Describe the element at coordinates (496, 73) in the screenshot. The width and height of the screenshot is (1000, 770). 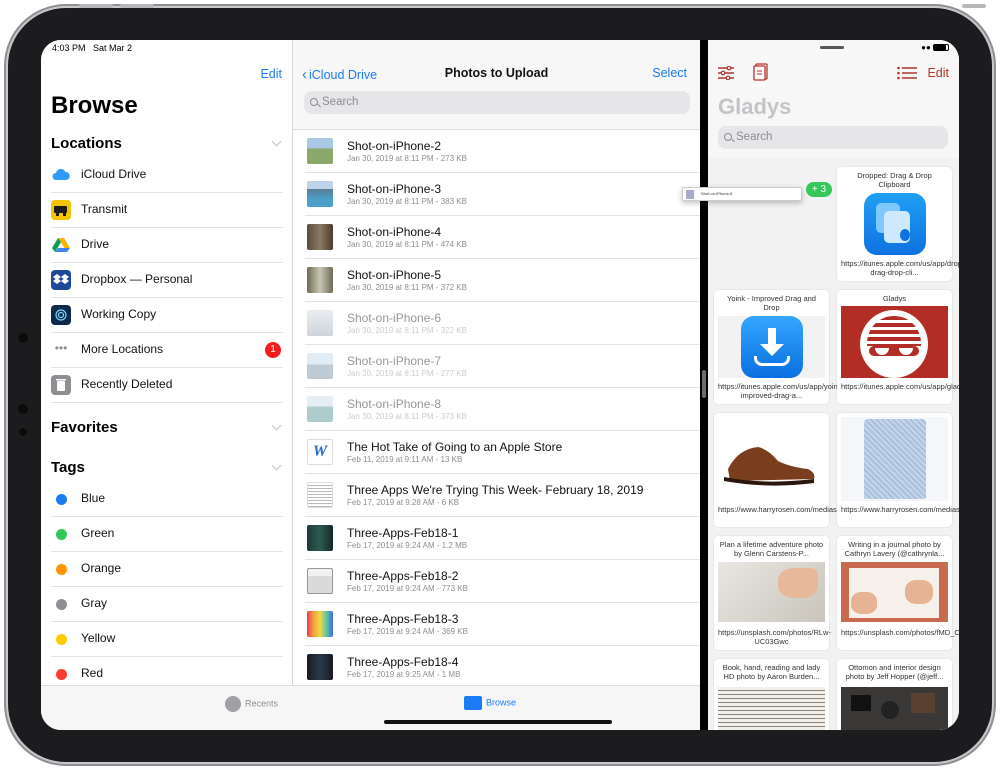
I see `folder-title: Photos to Upload` at that location.